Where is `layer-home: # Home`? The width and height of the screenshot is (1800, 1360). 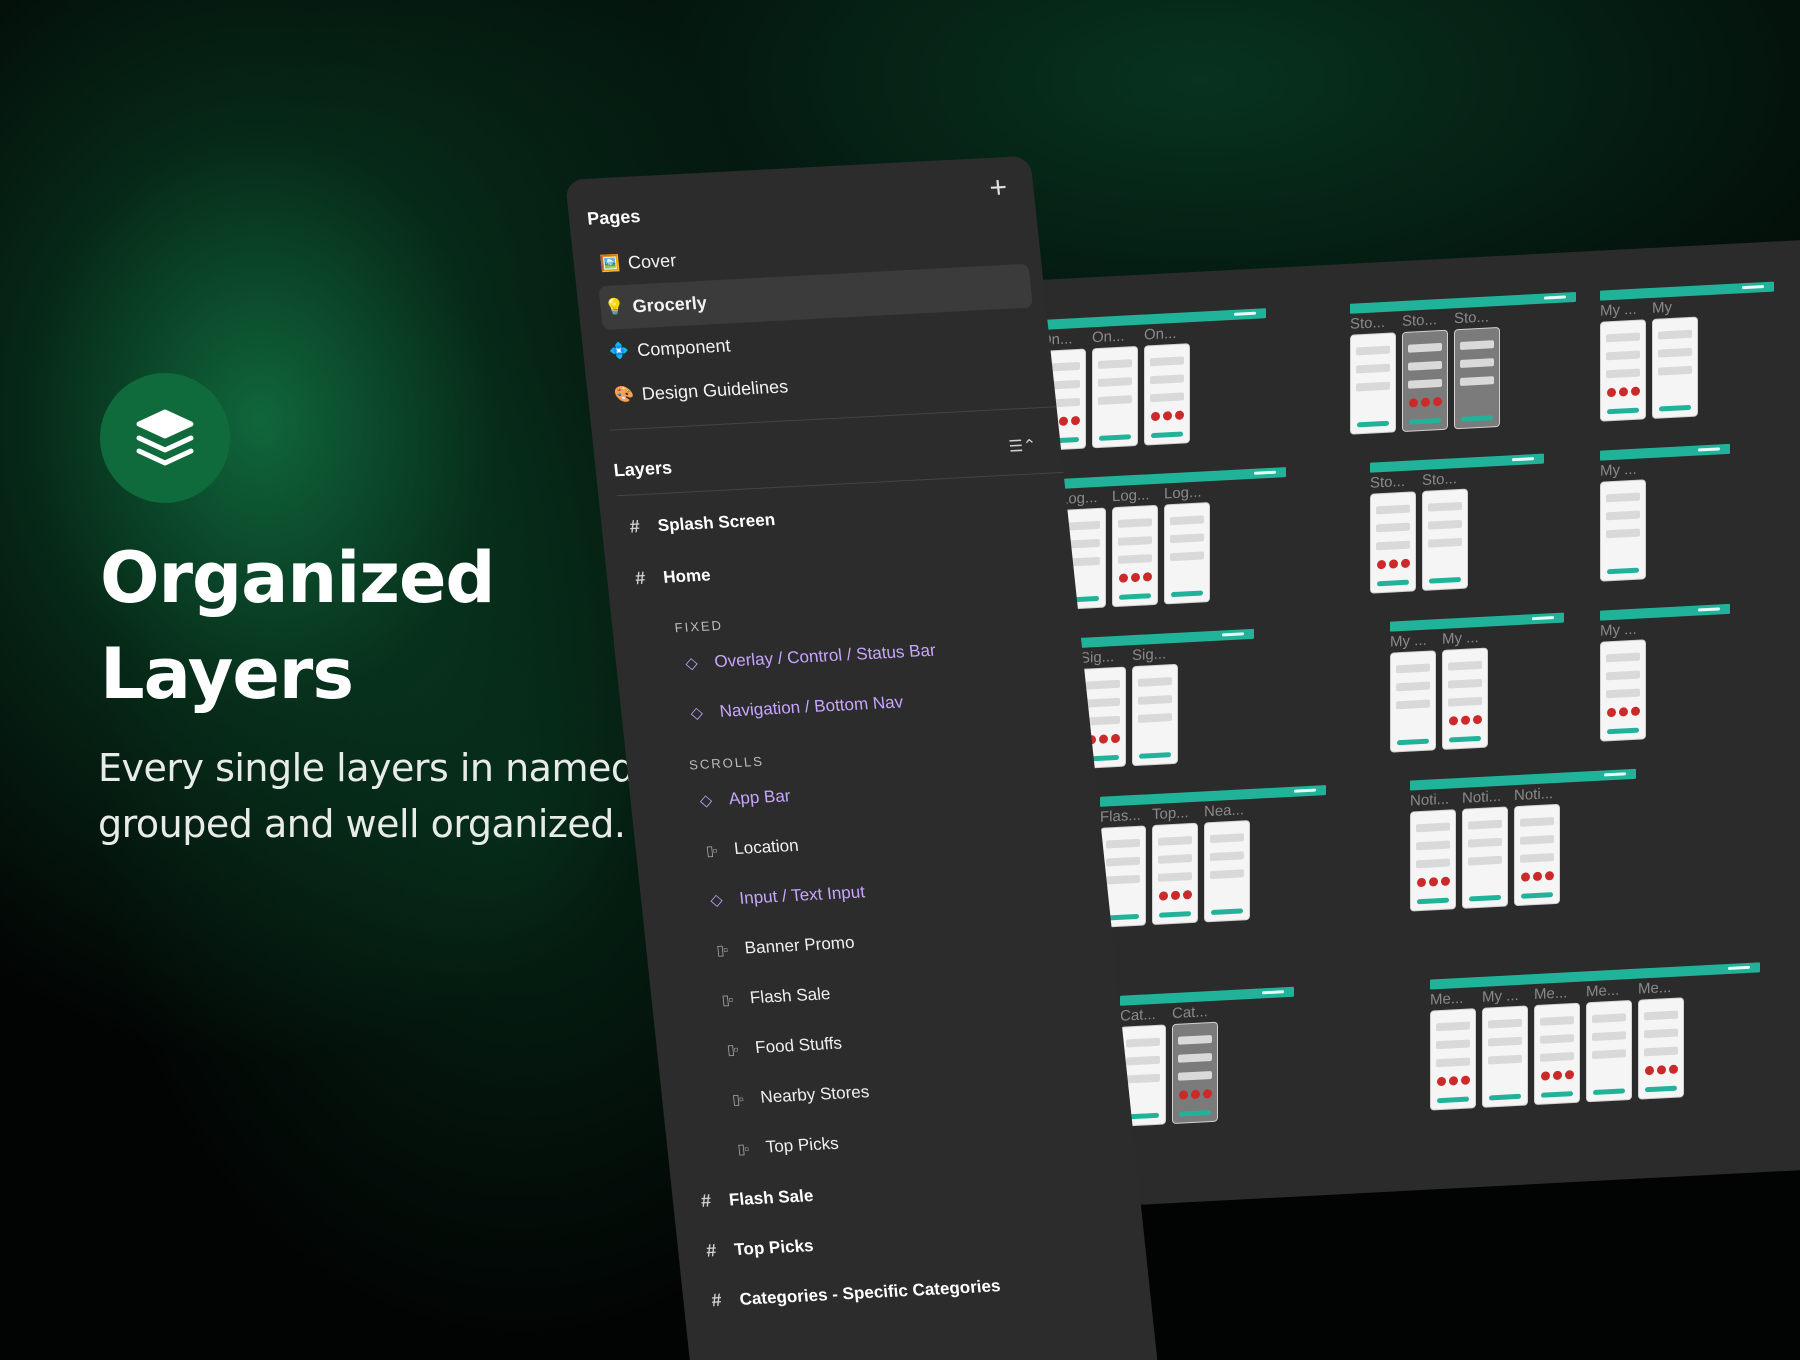 layer-home: # Home is located at coordinates (670, 576).